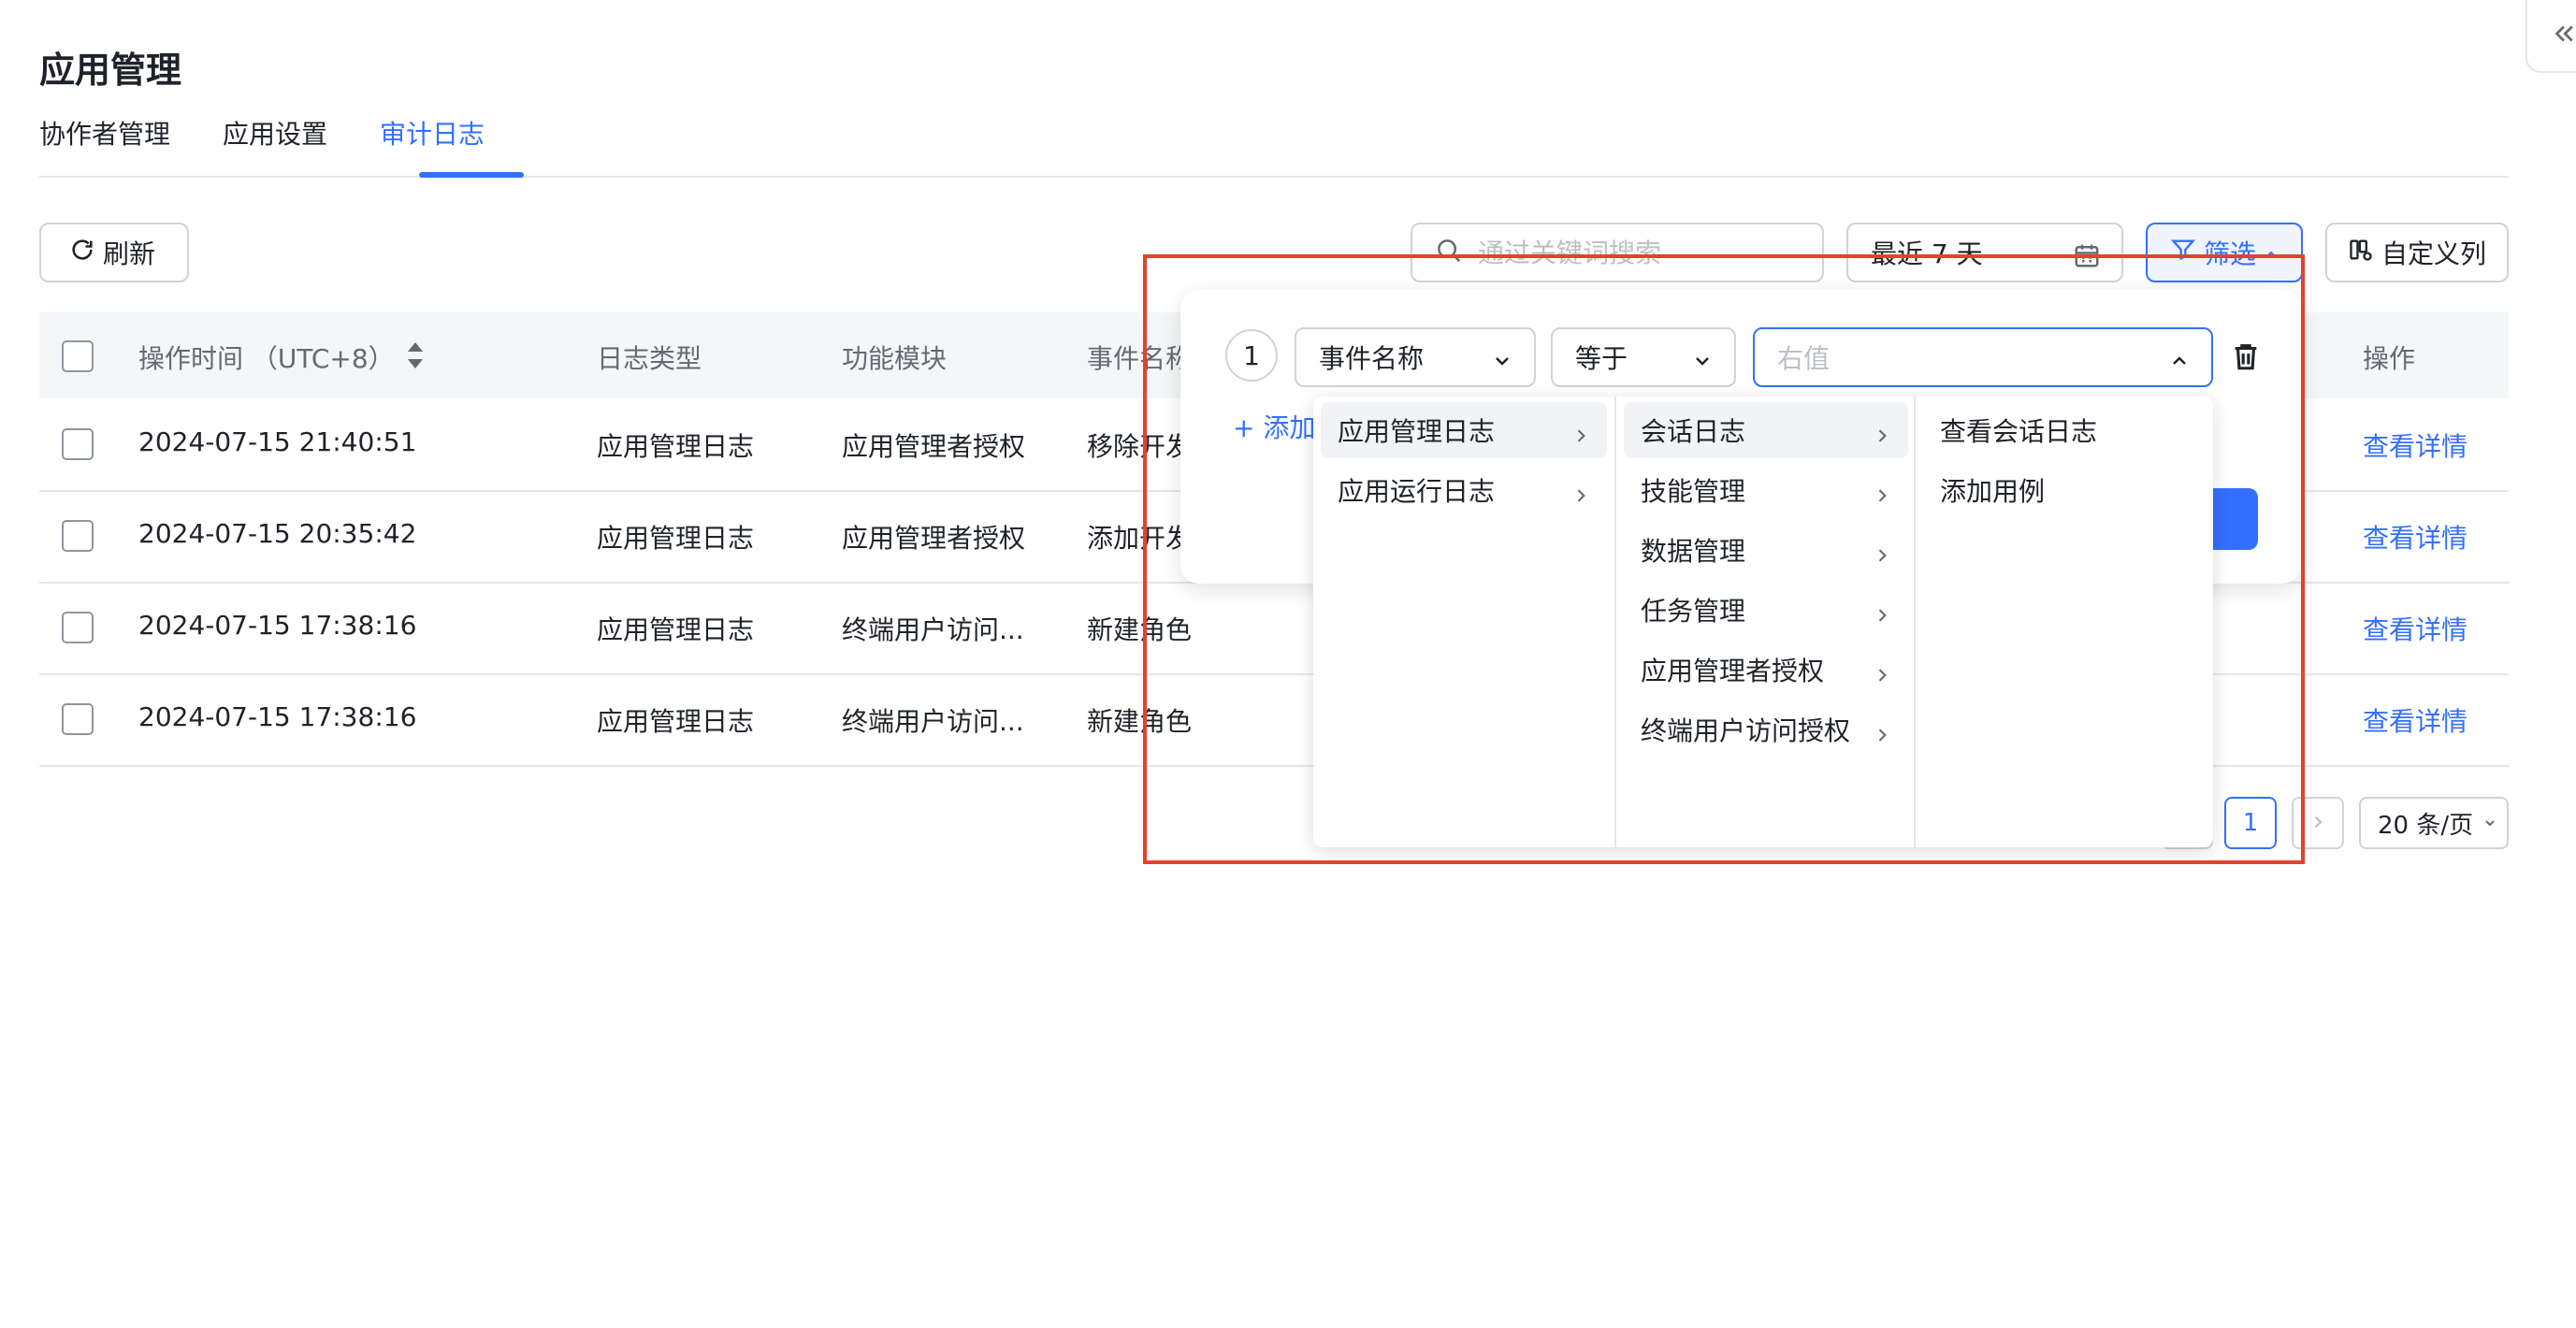  Describe the element at coordinates (278, 441) in the screenshot. I see `row-time: 2024-07-15 21:40:51` at that location.